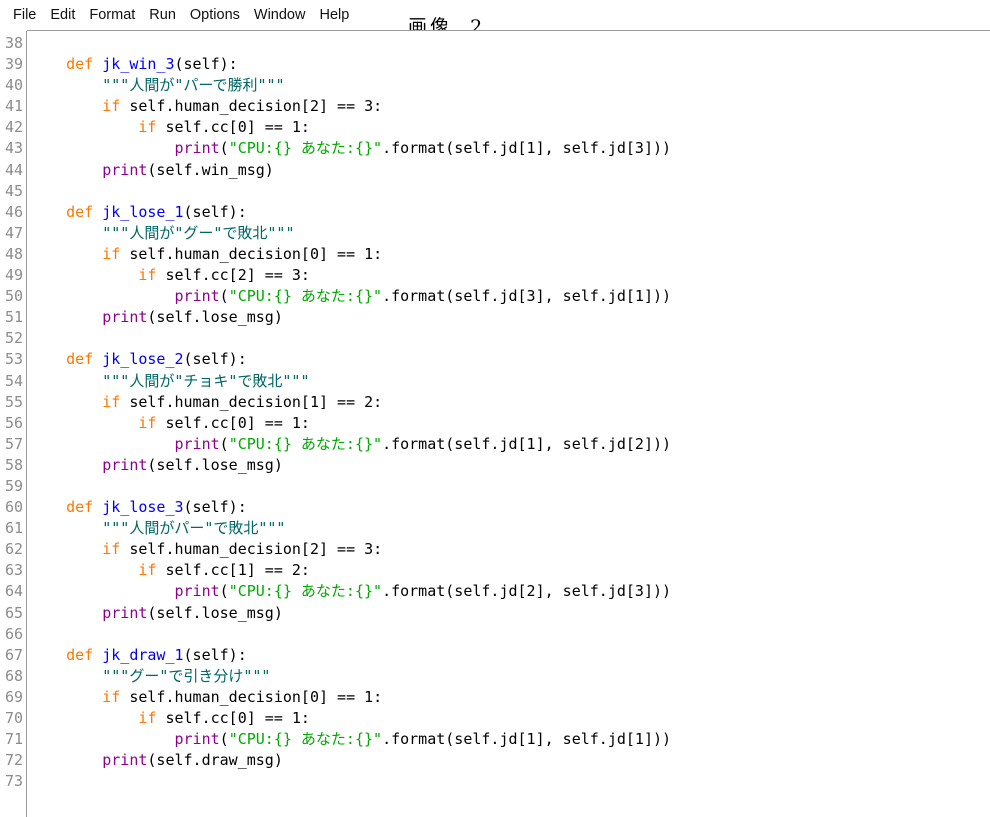 The width and height of the screenshot is (990, 817). What do you see at coordinates (13, 443) in the screenshot?
I see `line-number: 57` at bounding box center [13, 443].